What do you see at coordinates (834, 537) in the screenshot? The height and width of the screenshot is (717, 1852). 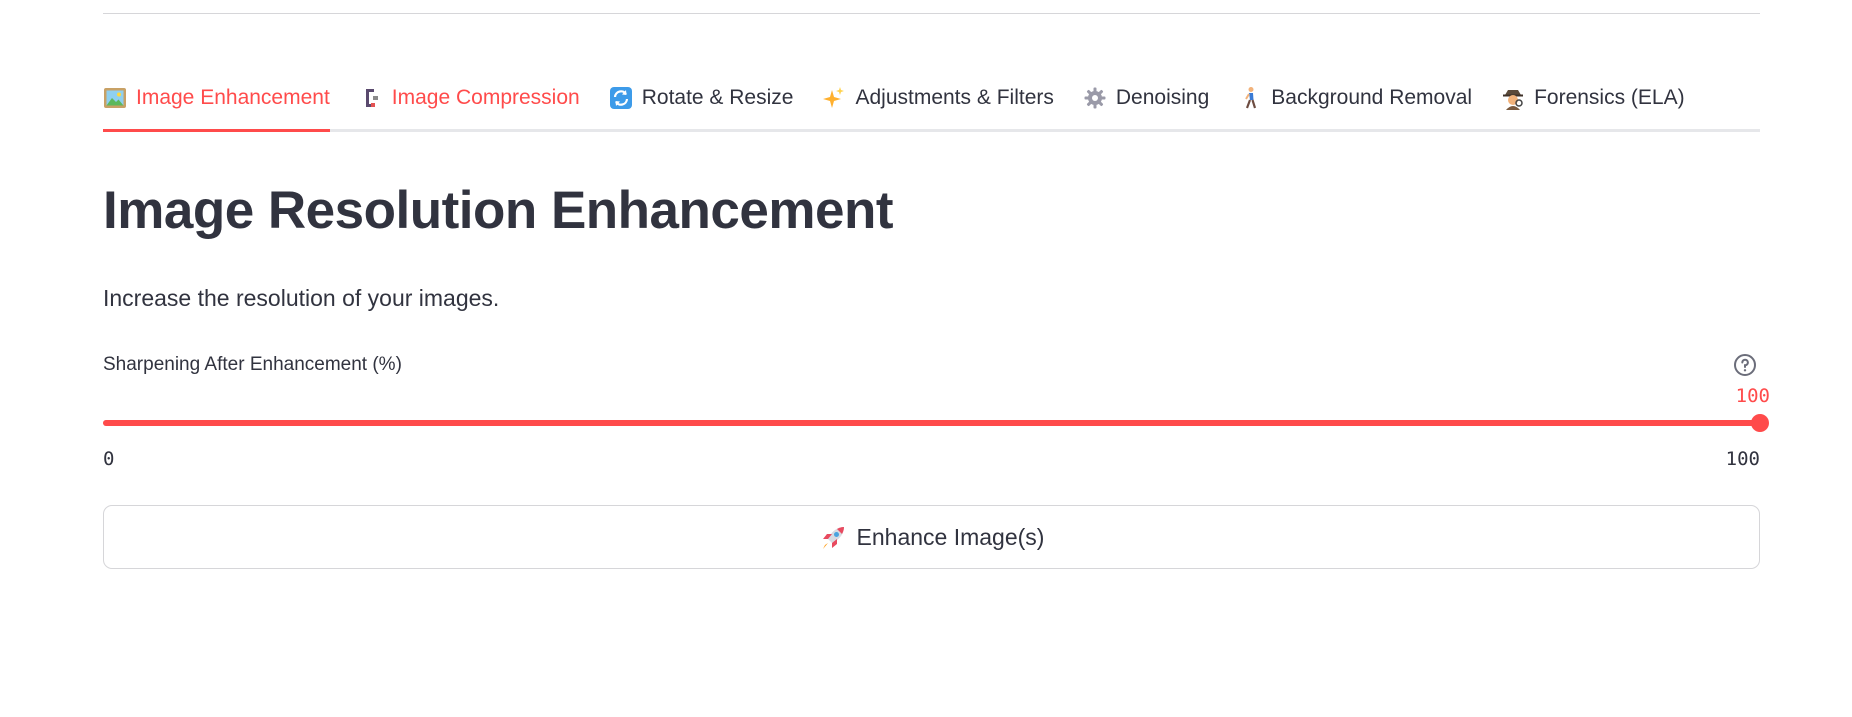 I see `rocket-icon` at bounding box center [834, 537].